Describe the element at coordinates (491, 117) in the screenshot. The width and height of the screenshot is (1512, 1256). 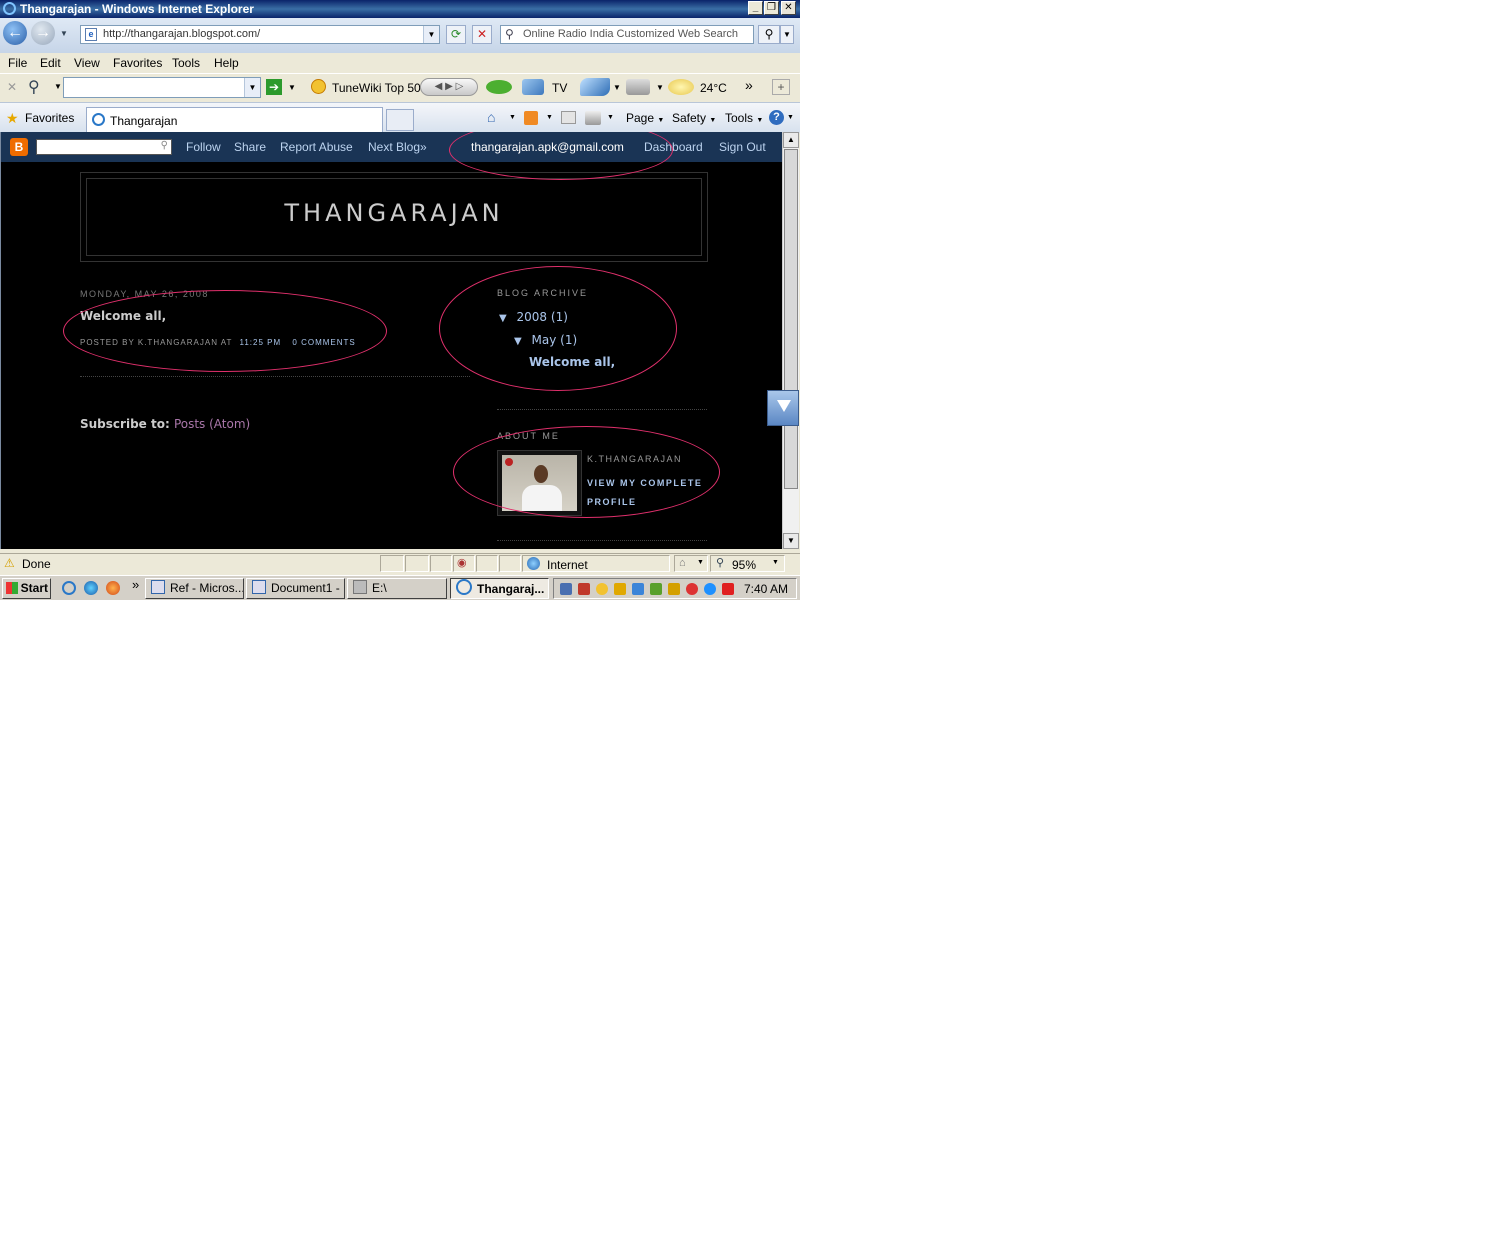
I see `home-icon: ⌂` at that location.